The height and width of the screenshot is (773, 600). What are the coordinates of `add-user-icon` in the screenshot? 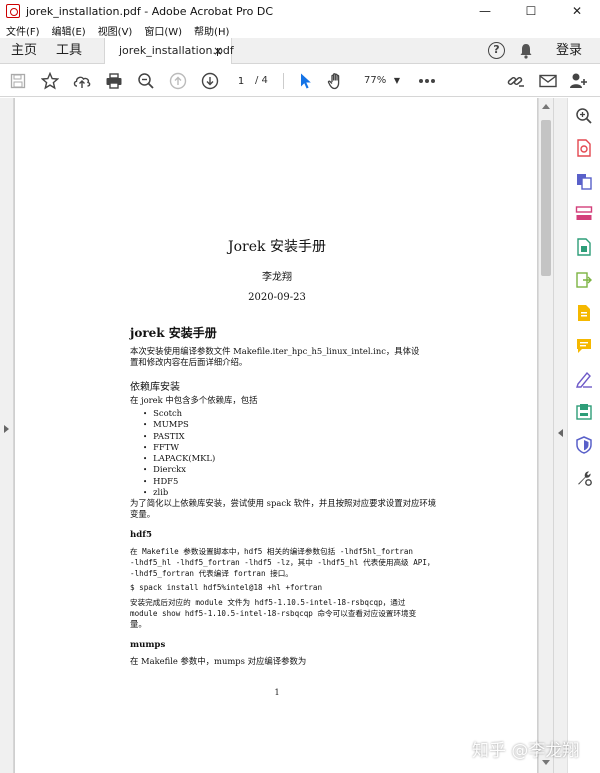 It's located at (579, 81).